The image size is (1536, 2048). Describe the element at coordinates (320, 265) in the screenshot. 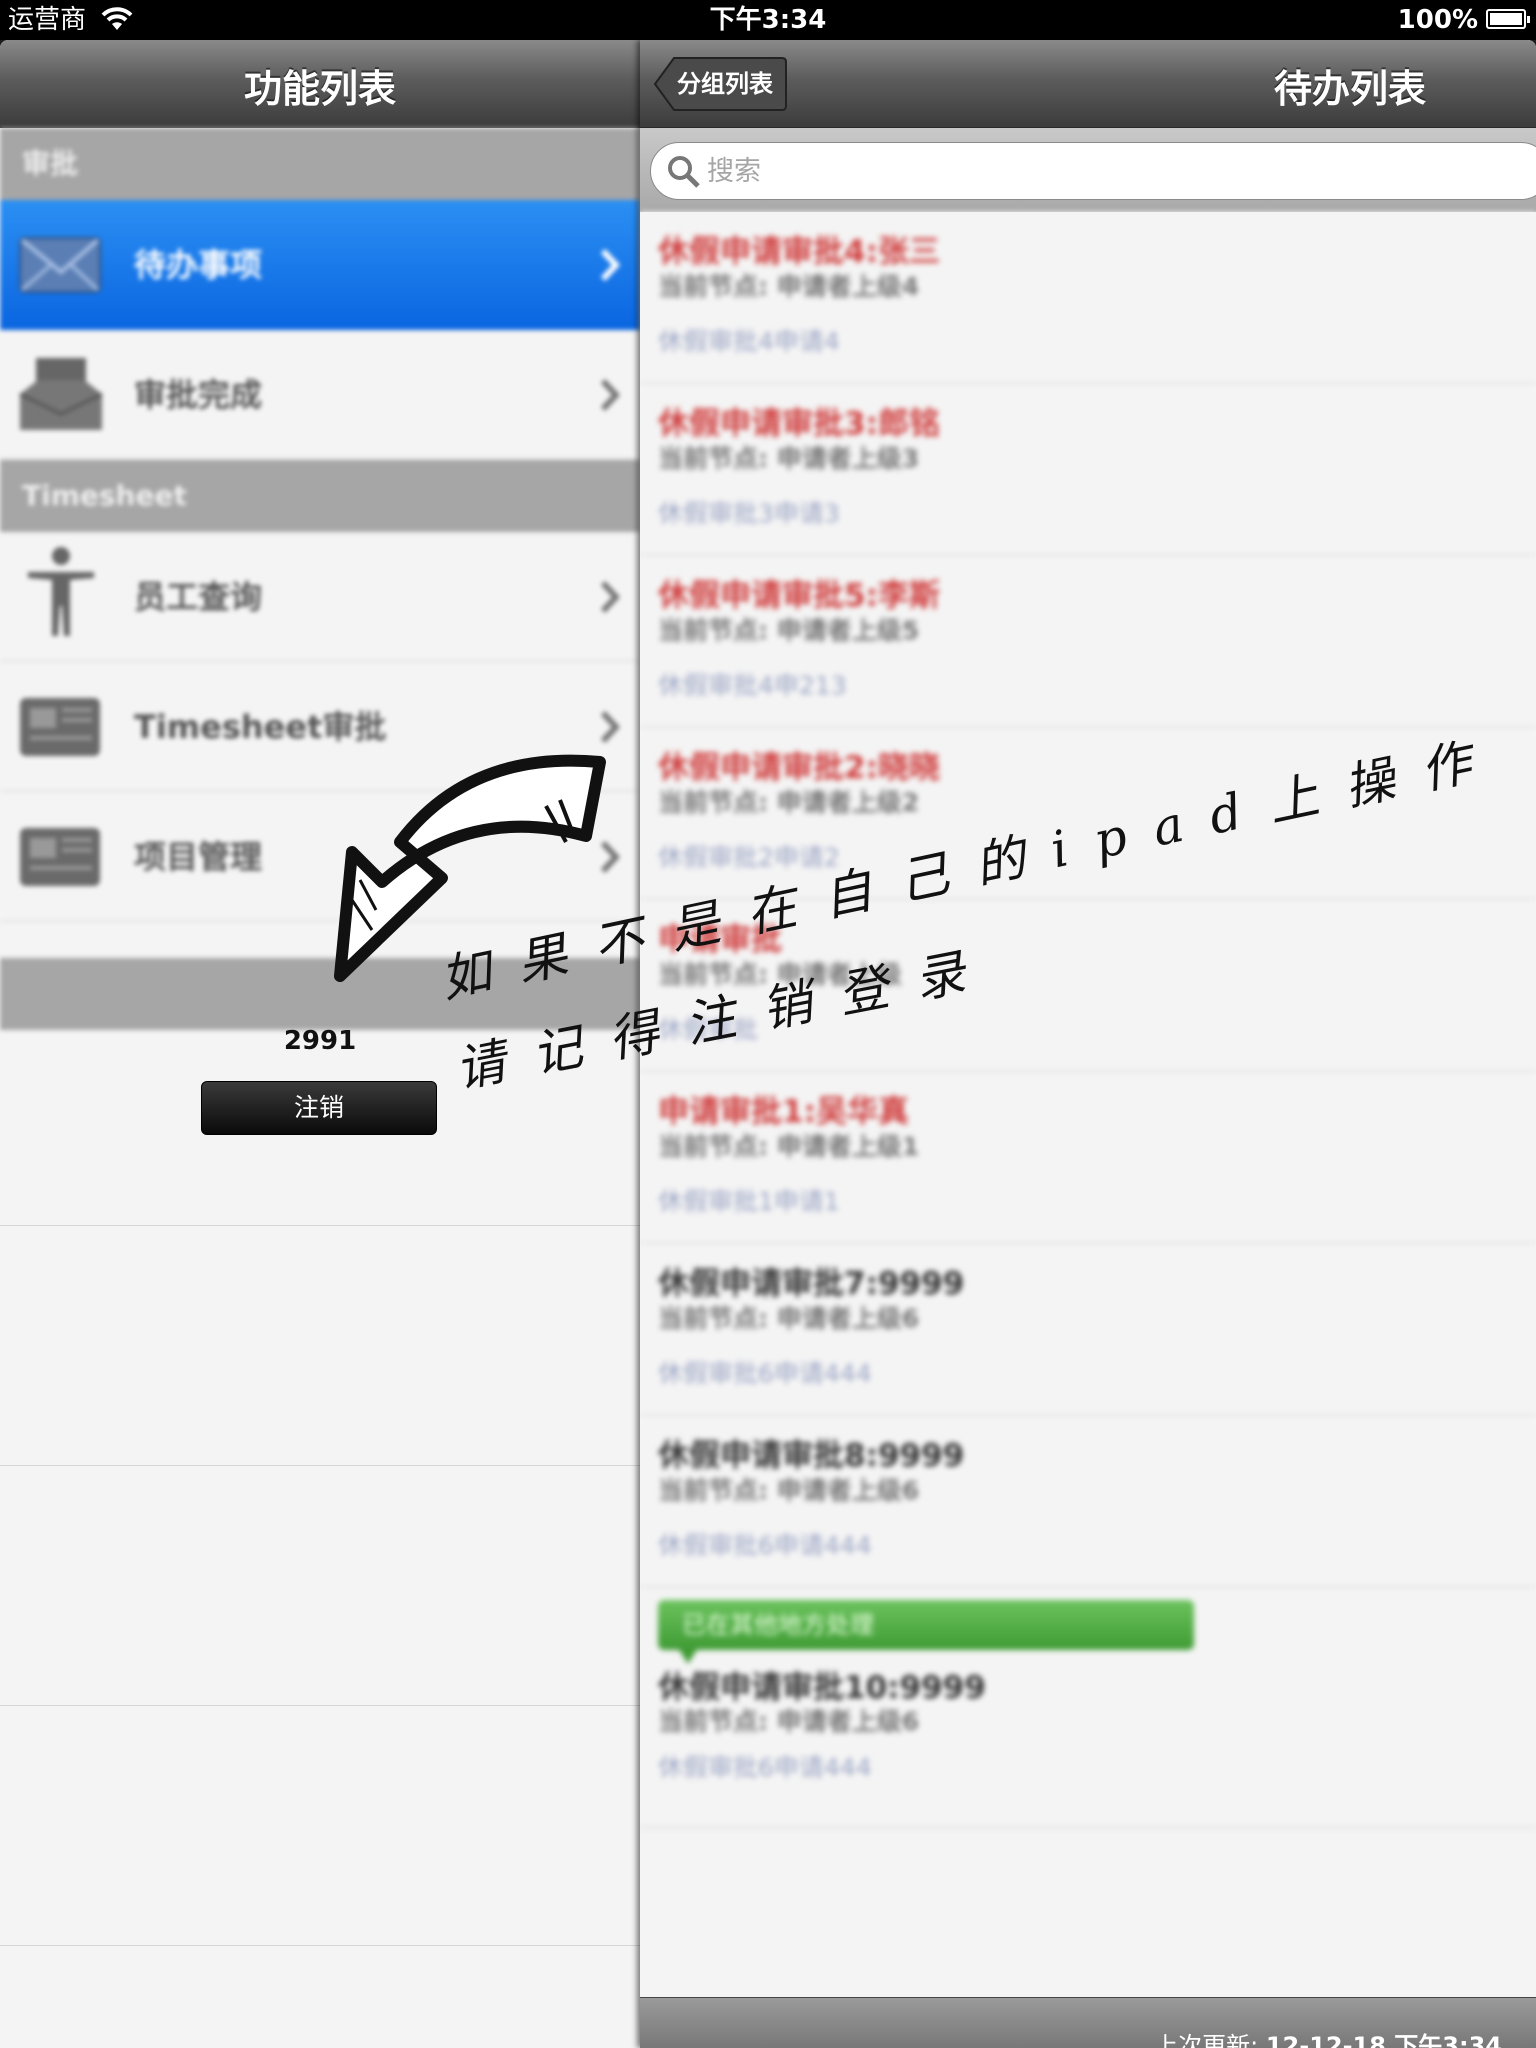

I see `menu-item-todo: 待办事项` at that location.